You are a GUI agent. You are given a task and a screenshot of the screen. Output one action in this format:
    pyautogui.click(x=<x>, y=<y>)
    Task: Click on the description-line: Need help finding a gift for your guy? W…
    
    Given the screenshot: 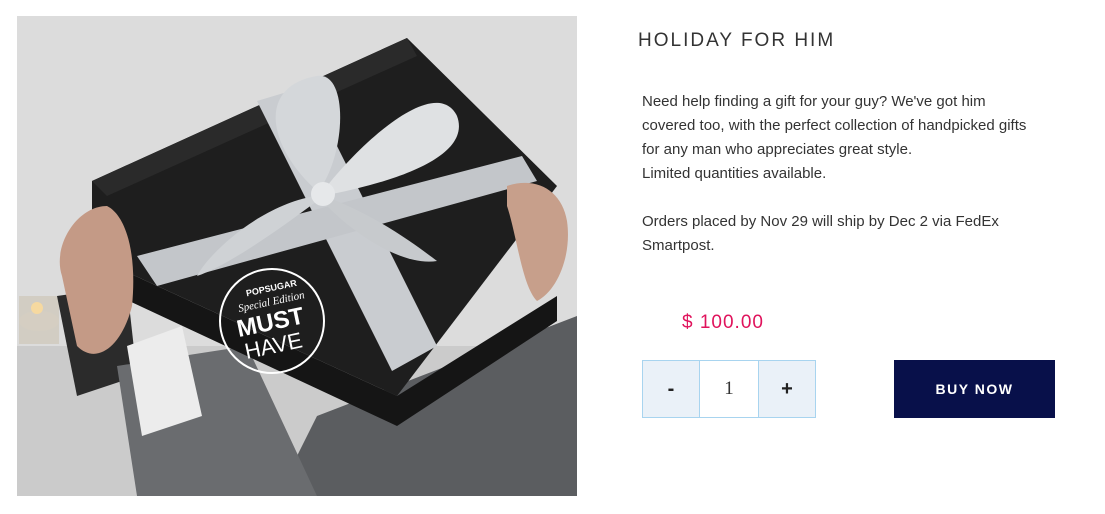 What is the action you would take?
    pyautogui.click(x=814, y=101)
    